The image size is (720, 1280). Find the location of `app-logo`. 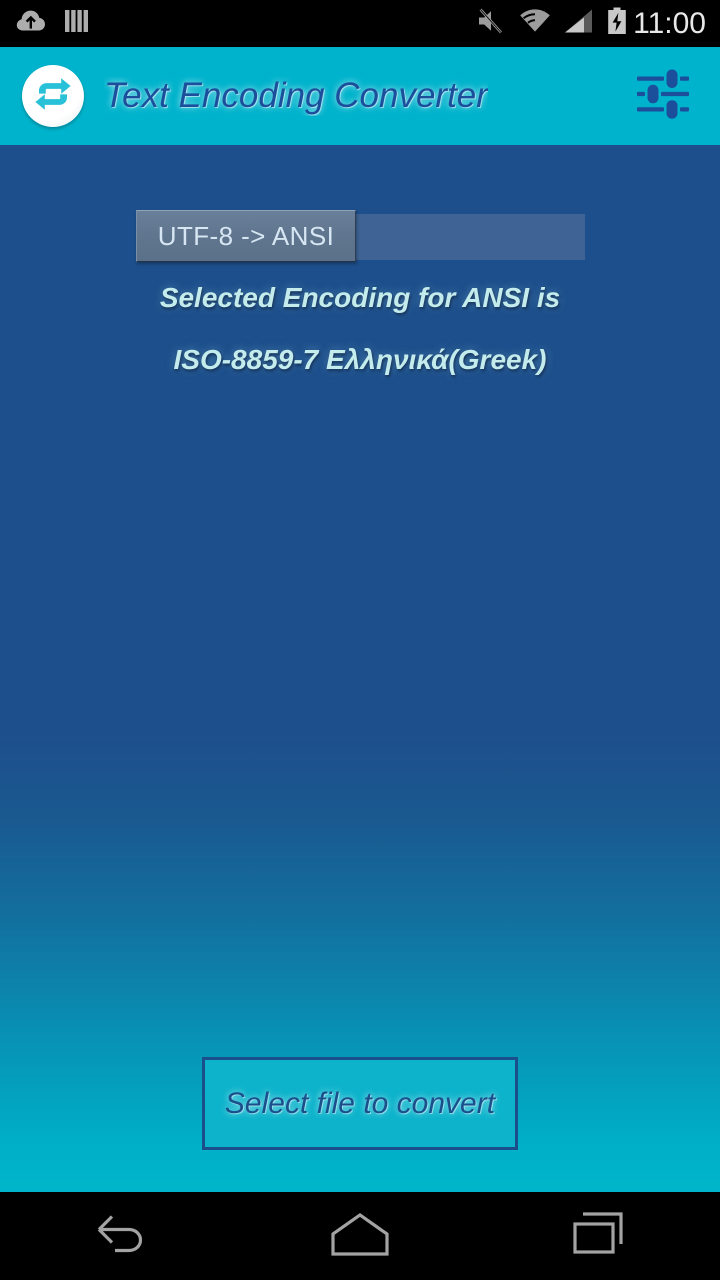

app-logo is located at coordinates (53, 96).